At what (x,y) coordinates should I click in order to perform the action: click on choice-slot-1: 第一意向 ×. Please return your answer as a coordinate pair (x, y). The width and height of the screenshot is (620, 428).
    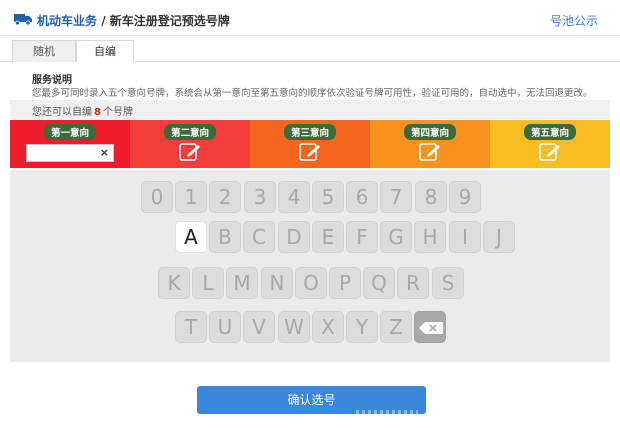
    Looking at the image, I should click on (70, 144).